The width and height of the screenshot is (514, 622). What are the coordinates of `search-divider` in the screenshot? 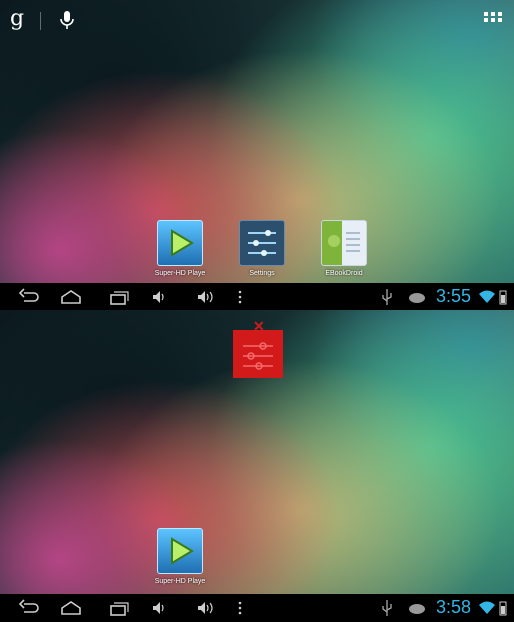 It's located at (40, 21).